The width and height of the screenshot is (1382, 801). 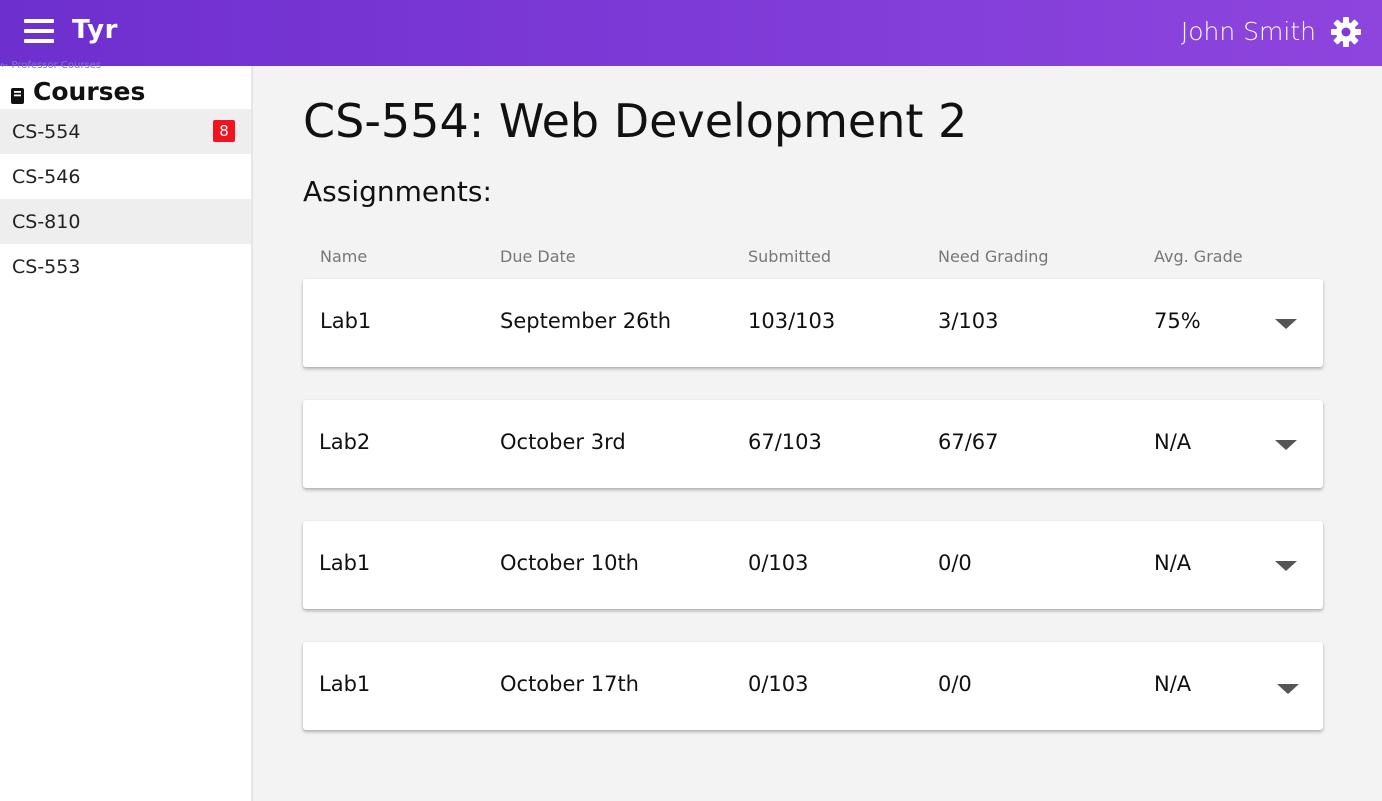 I want to click on page-title: CS-554: Web Development 2, so click(x=635, y=121).